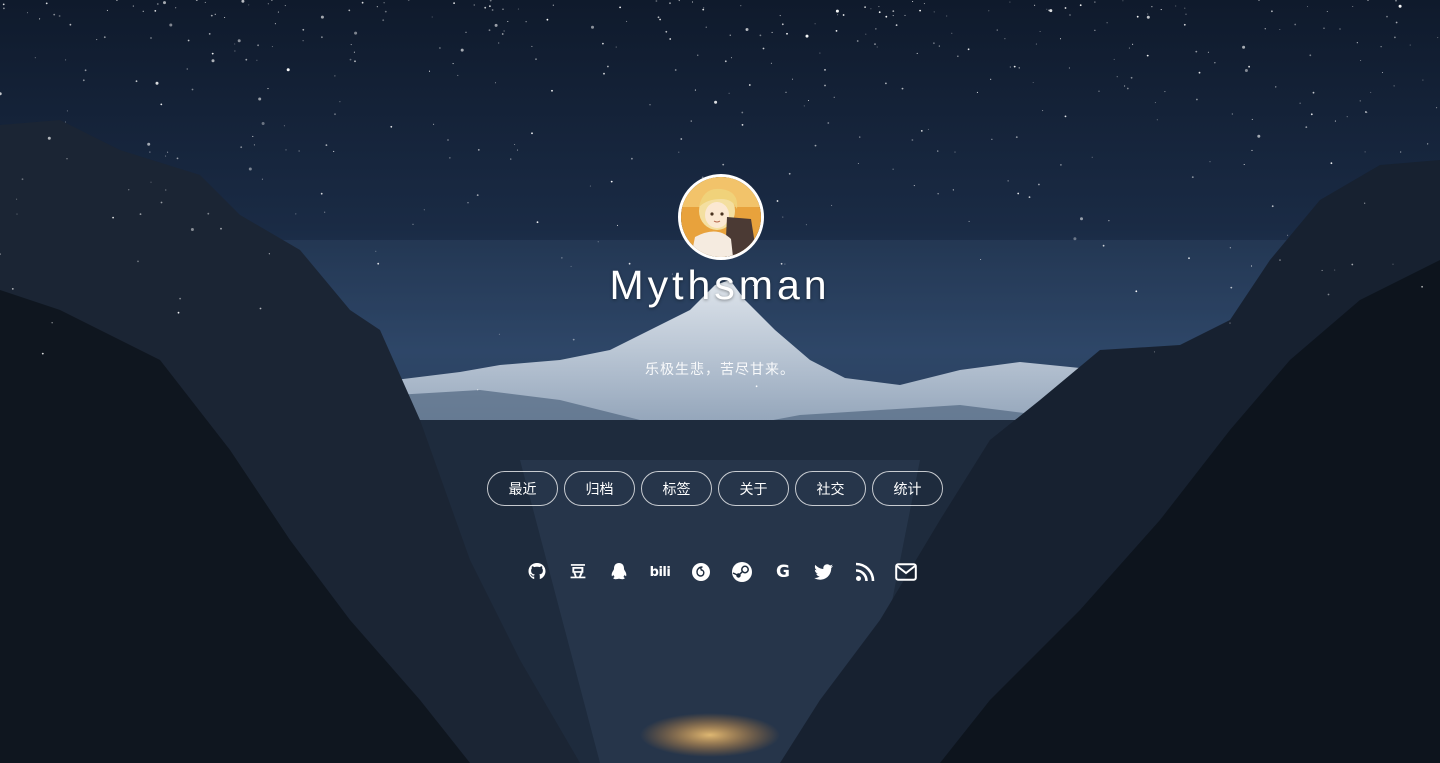 The width and height of the screenshot is (1440, 763). I want to click on steam-icon, so click(742, 572).